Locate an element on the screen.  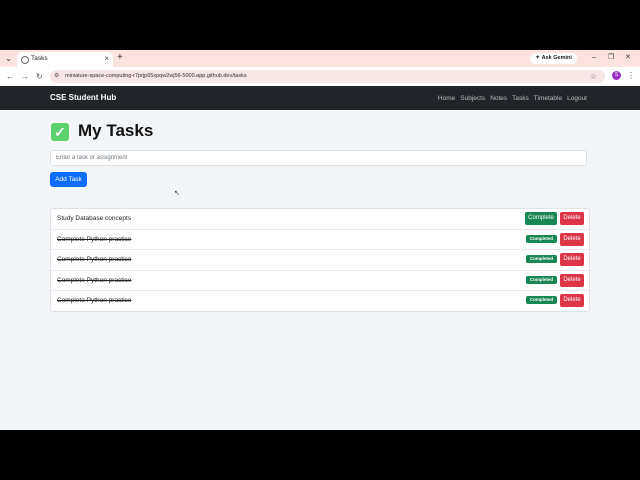
nav-home: Home is located at coordinates (446, 98).